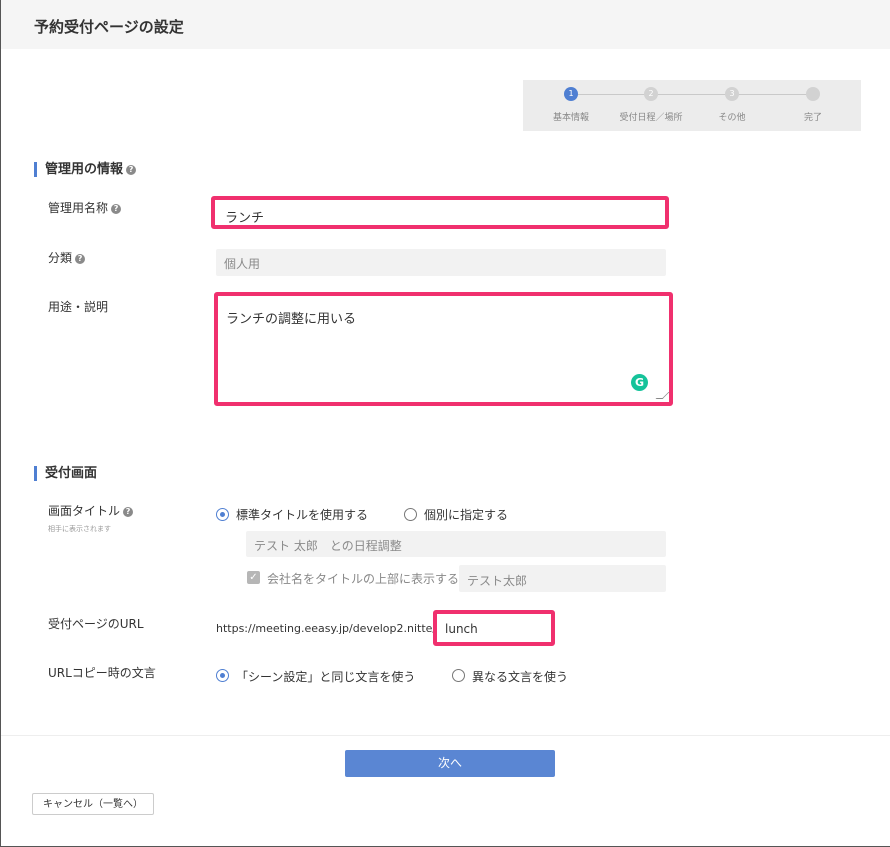  Describe the element at coordinates (813, 118) in the screenshot. I see `step-4-label: 完了` at that location.